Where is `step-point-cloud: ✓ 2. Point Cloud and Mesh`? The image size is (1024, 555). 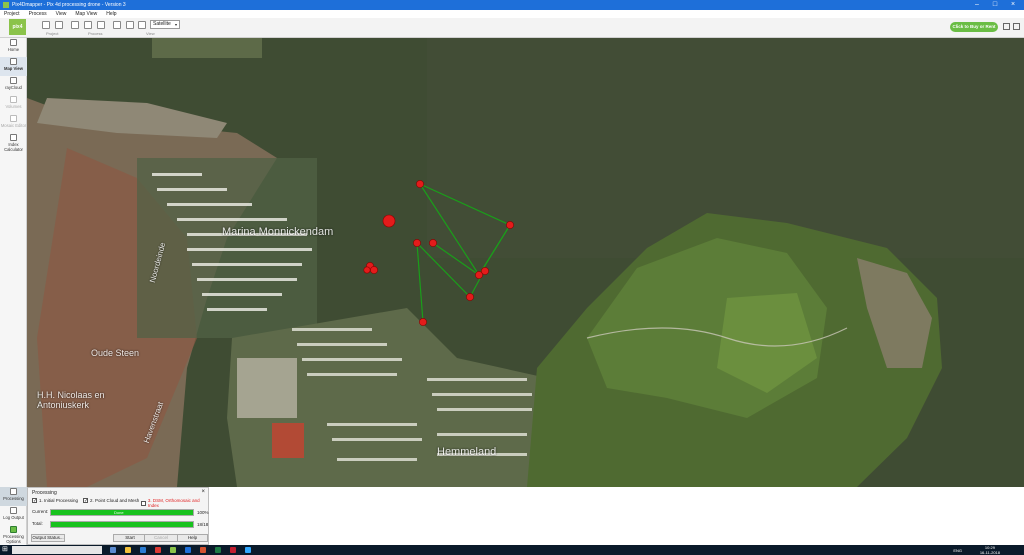 step-point-cloud: ✓ 2. Point Cloud and Mesh is located at coordinates (111, 501).